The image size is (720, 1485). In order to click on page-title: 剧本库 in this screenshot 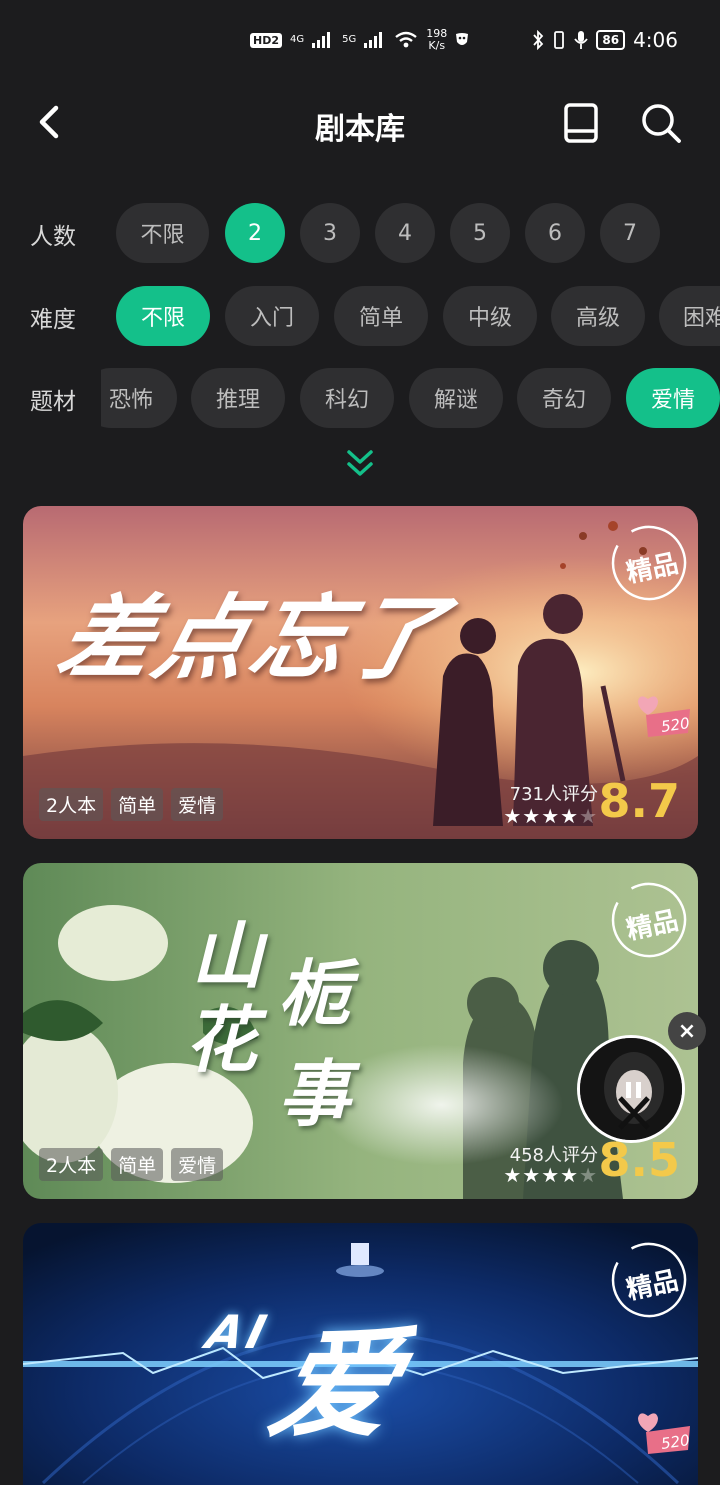, I will do `click(360, 129)`.